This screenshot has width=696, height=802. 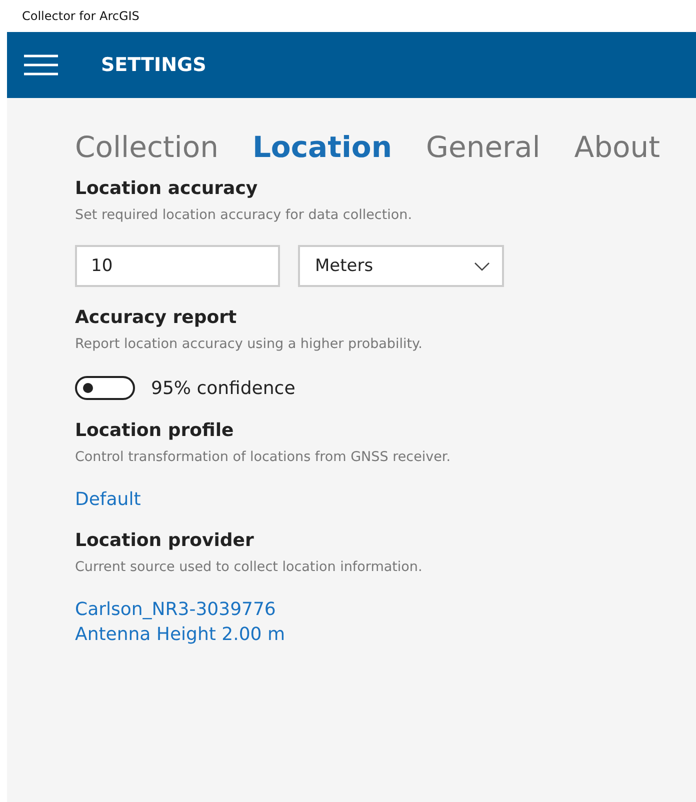 I want to click on tab: Location, so click(x=322, y=147).